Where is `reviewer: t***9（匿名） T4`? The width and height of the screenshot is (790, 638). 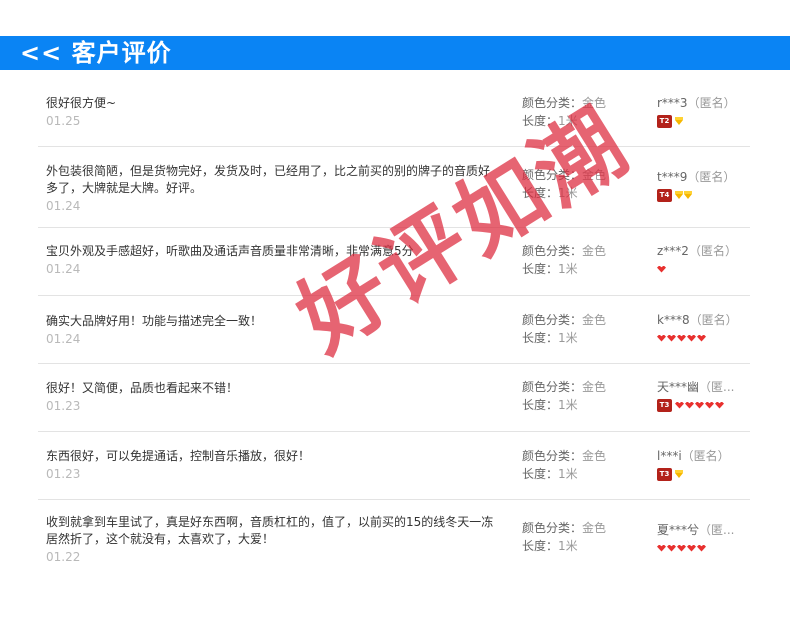
reviewer: t***9（匿名） T4 is located at coordinates (704, 185).